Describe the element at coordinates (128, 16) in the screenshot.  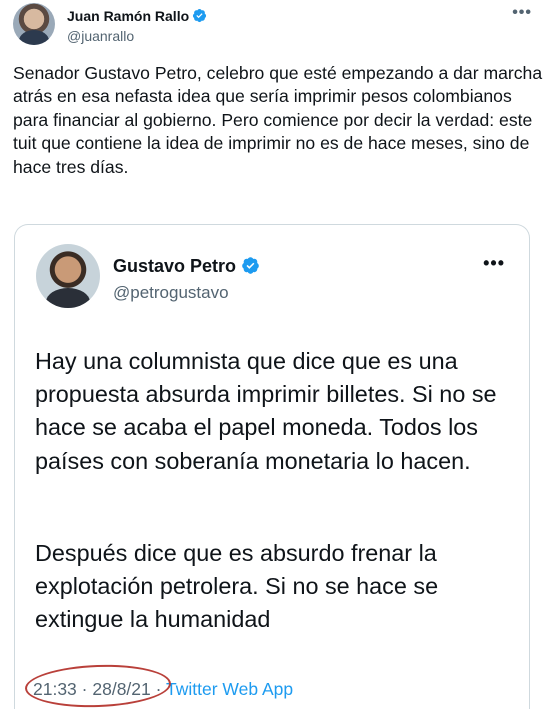
I see `author-name-label: Juan Ramón Rallo` at that location.